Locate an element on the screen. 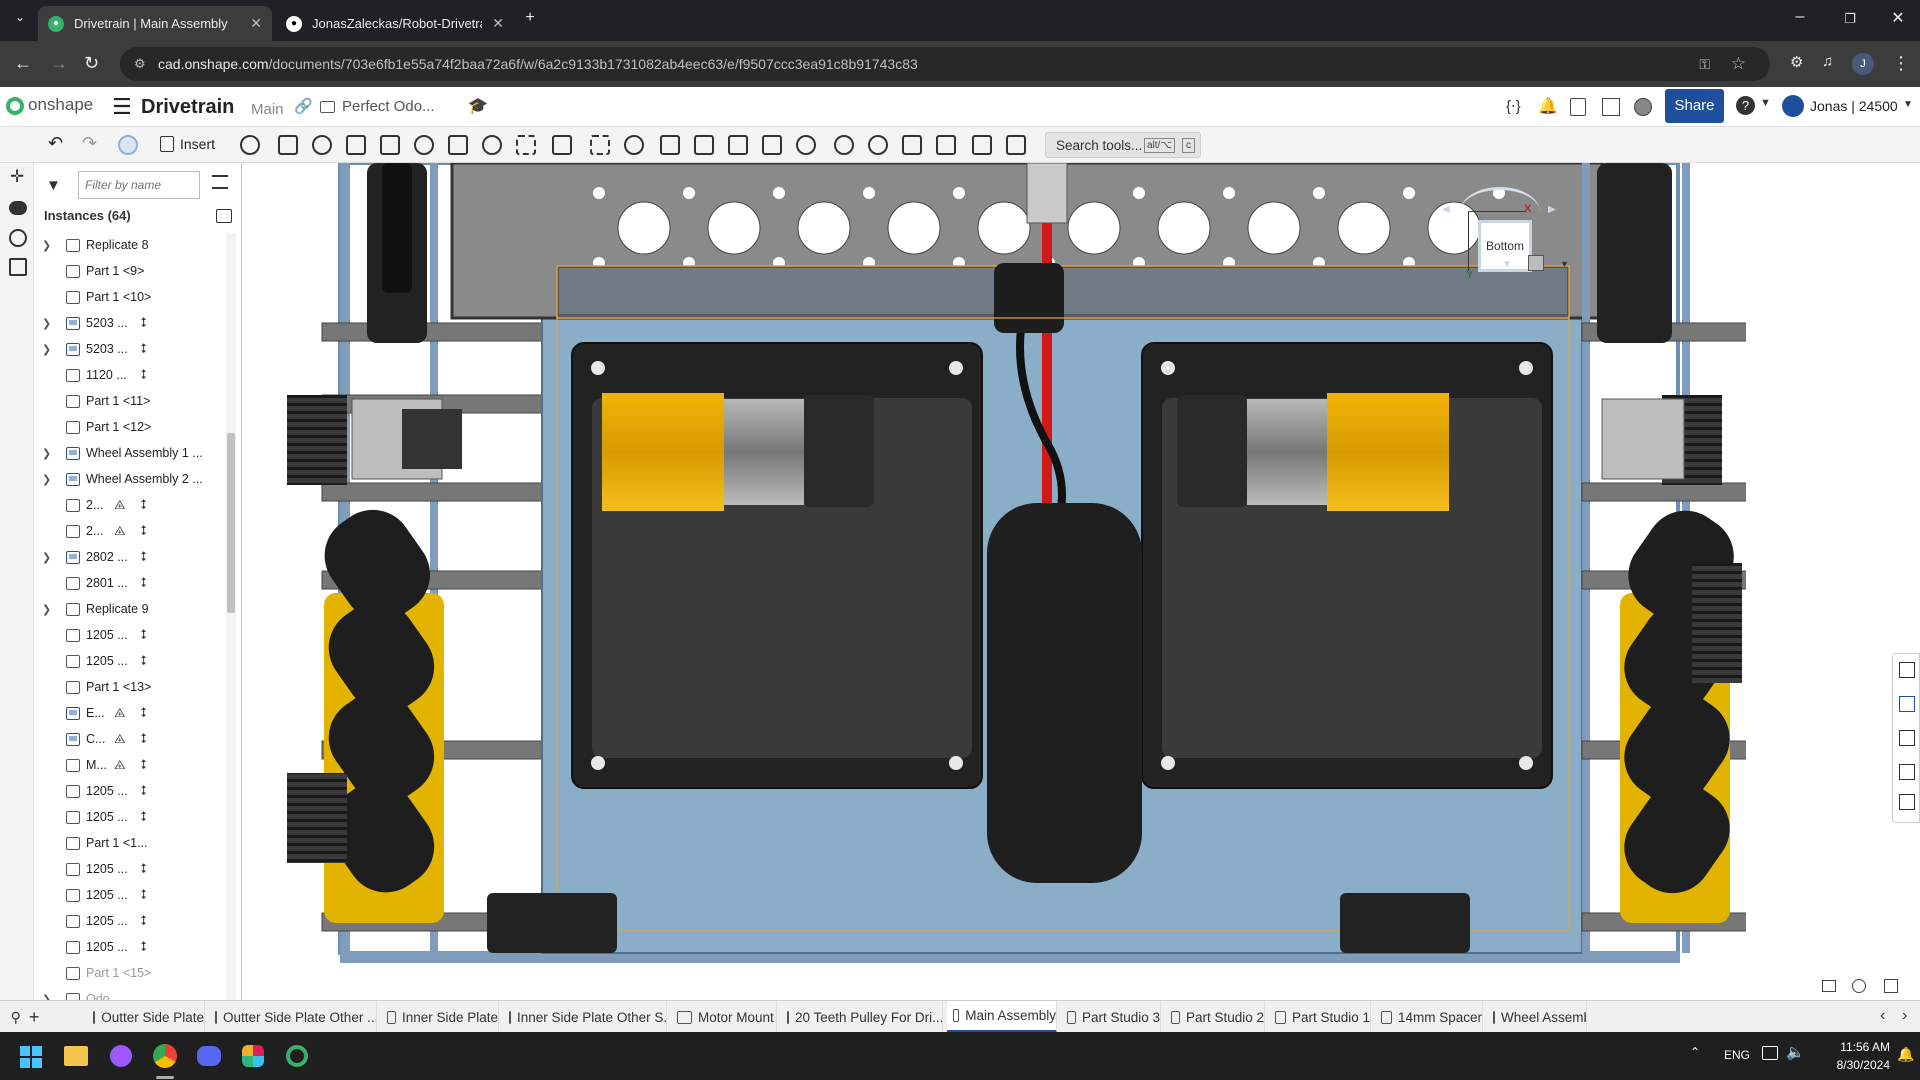 The image size is (1920, 1080). close-tab-icon: ✕ is located at coordinates (256, 23).